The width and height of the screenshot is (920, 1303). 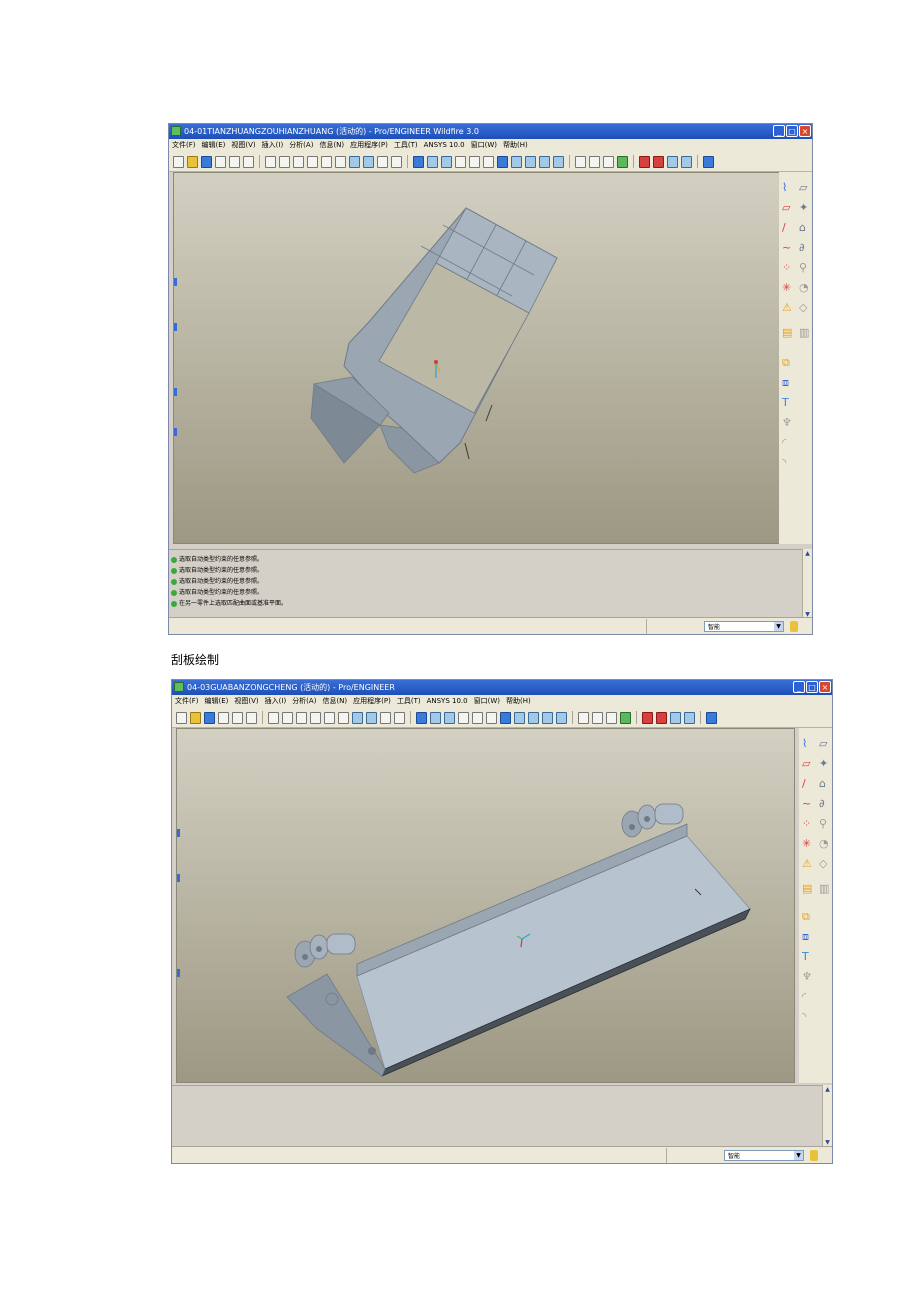 I want to click on layers-icon, so click(x=544, y=161).